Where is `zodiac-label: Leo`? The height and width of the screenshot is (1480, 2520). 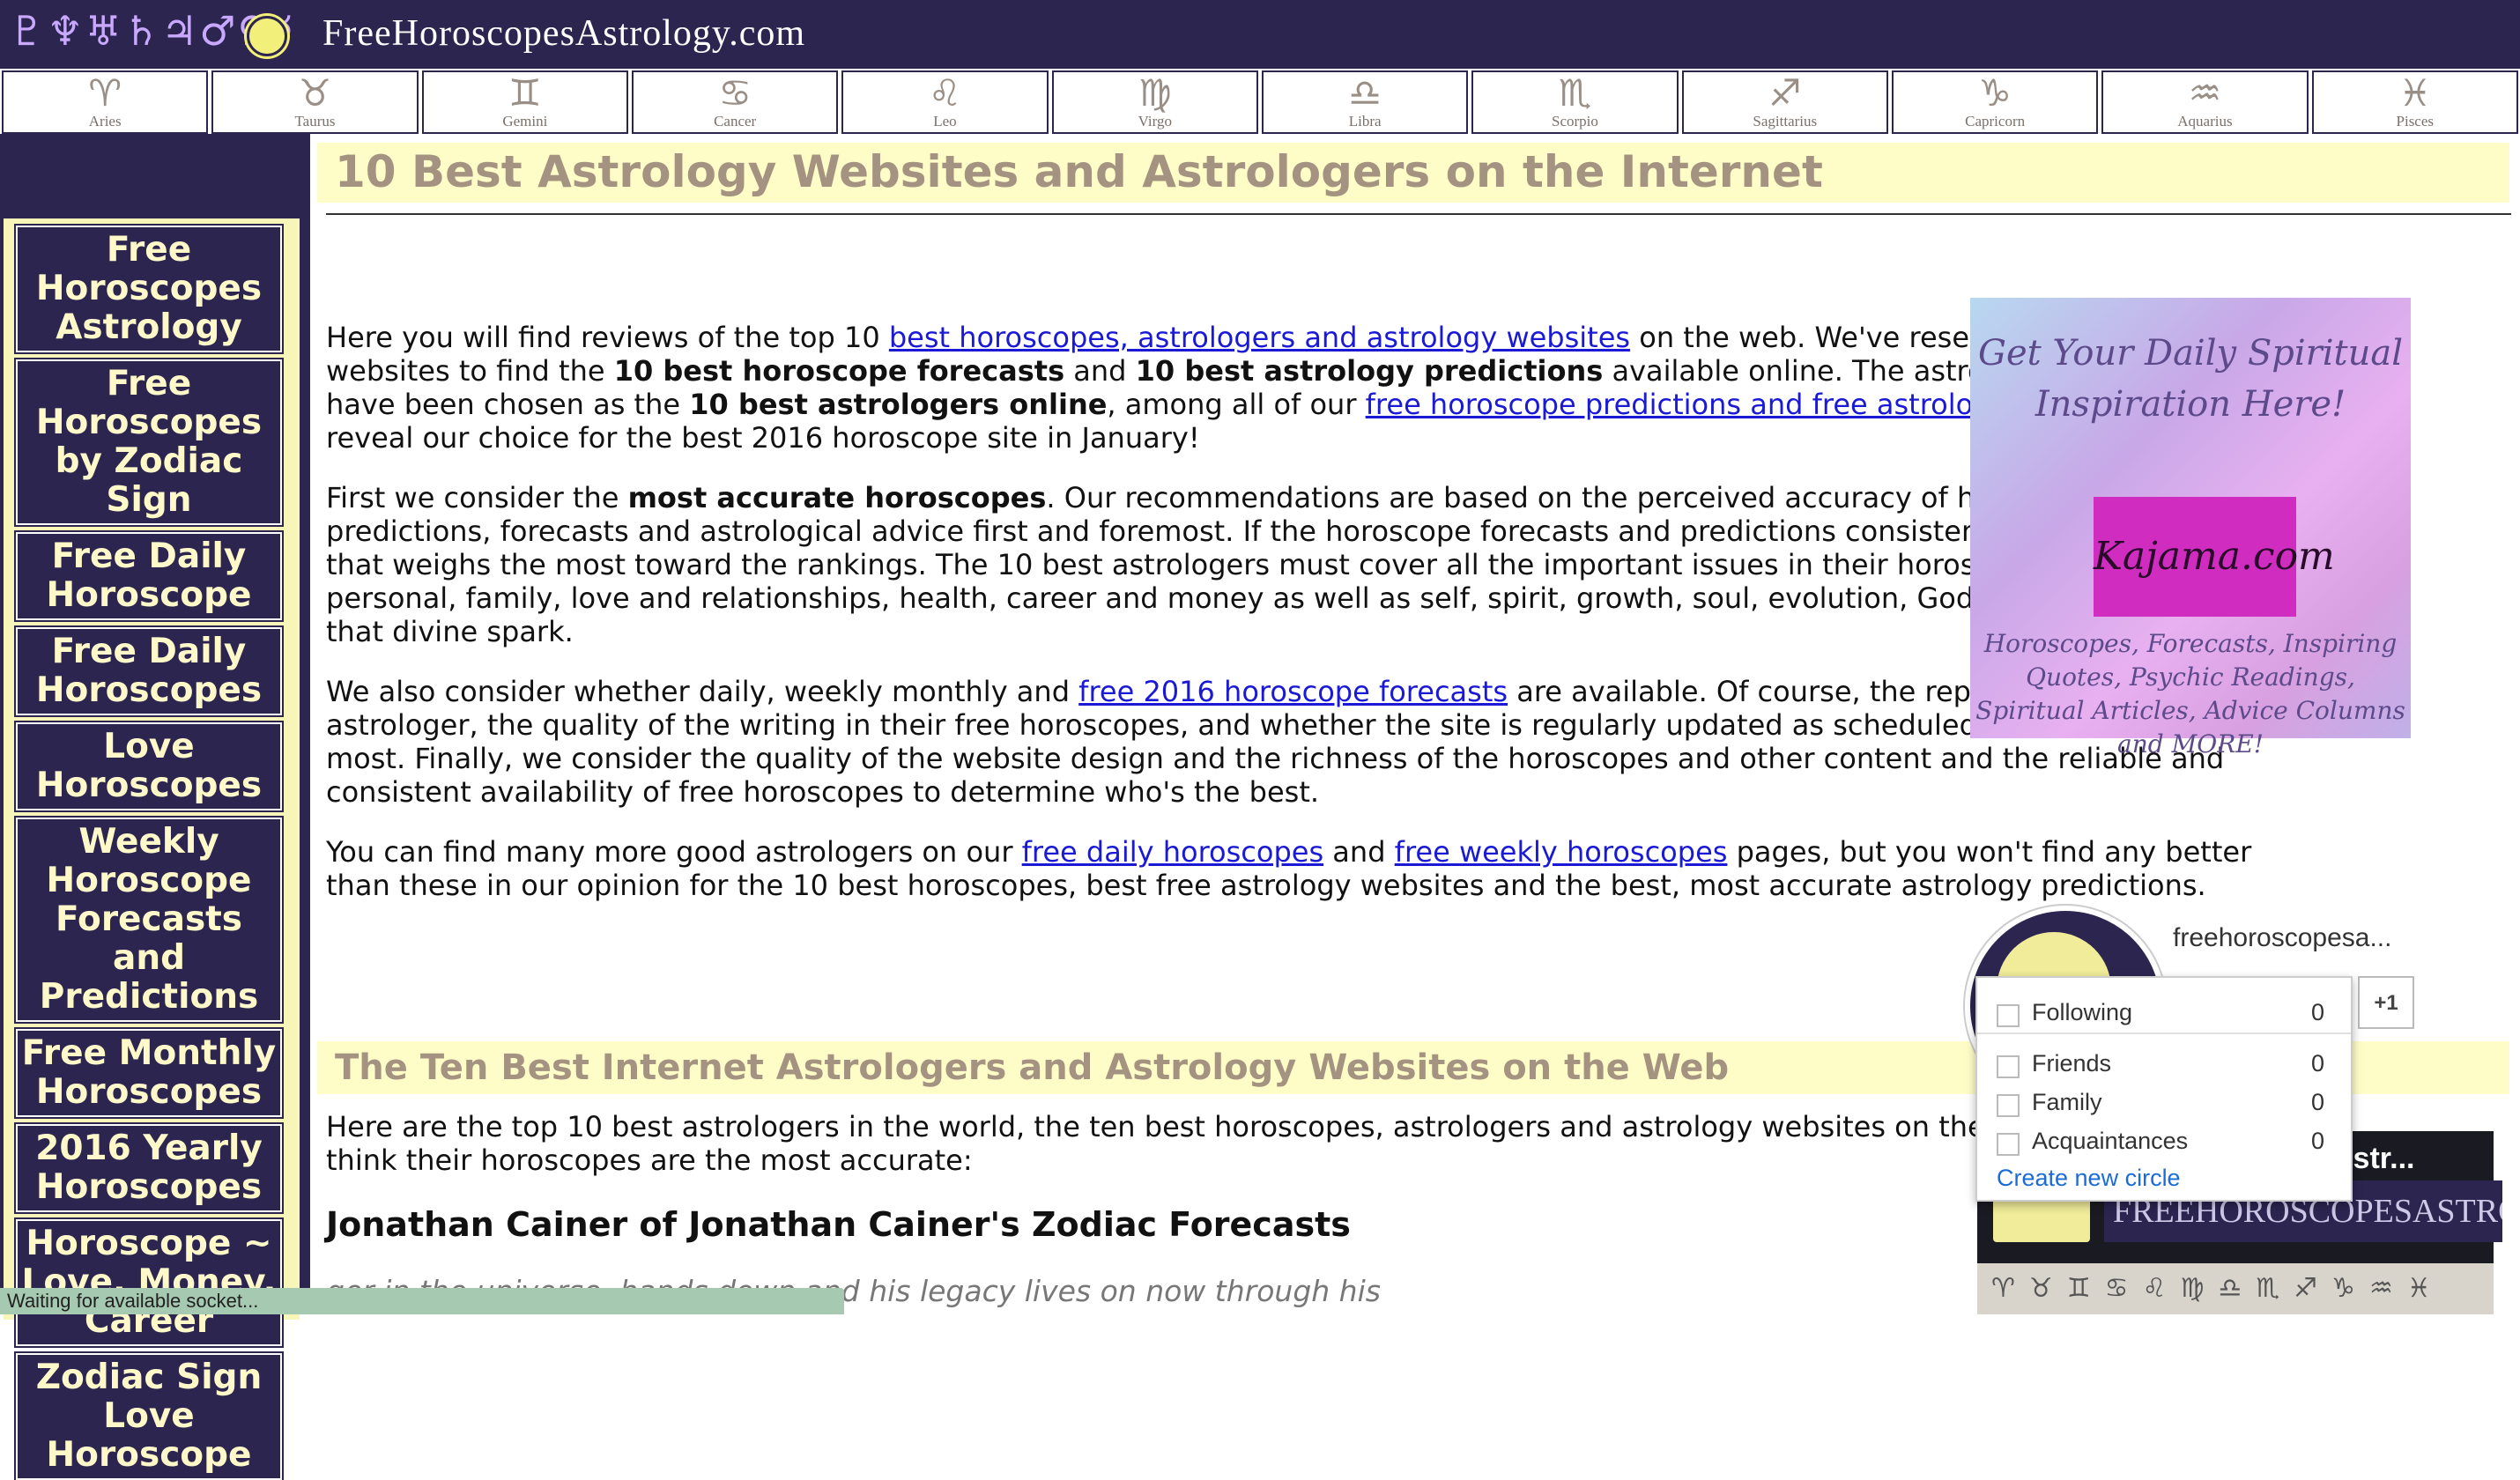 zodiac-label: Leo is located at coordinates (945, 121).